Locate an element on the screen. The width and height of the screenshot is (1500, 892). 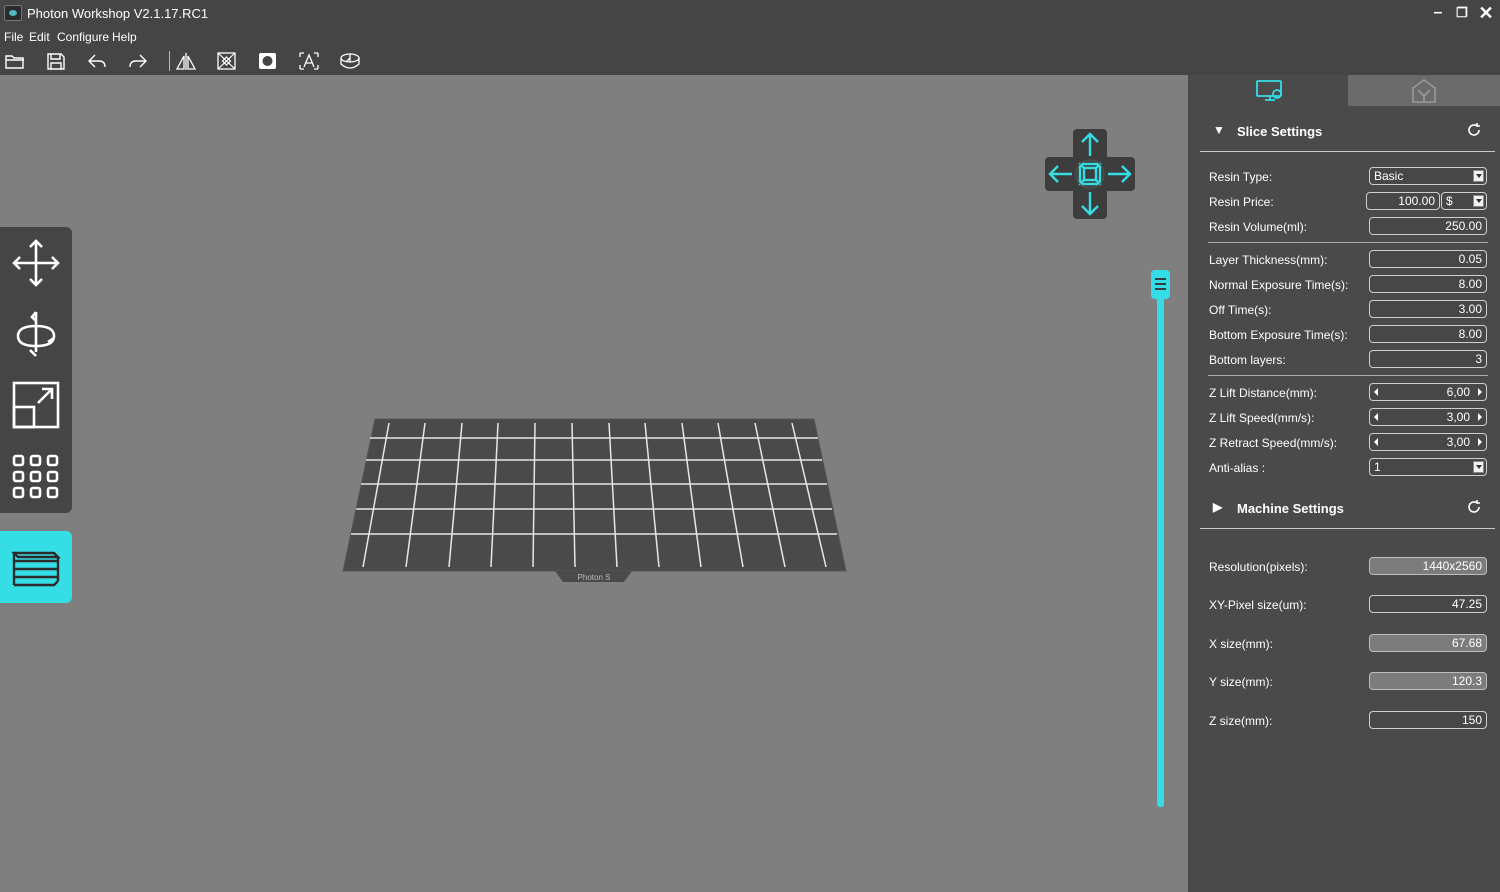
rotate-icon is located at coordinates (36, 334).